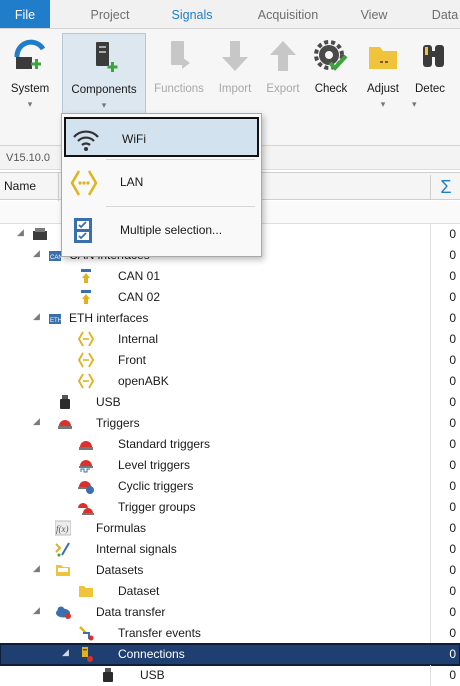 Image resolution: width=460 pixels, height=686 pixels. Describe the element at coordinates (230, 633) in the screenshot. I see `tree-row-transfer-events: Transfer events 0` at that location.